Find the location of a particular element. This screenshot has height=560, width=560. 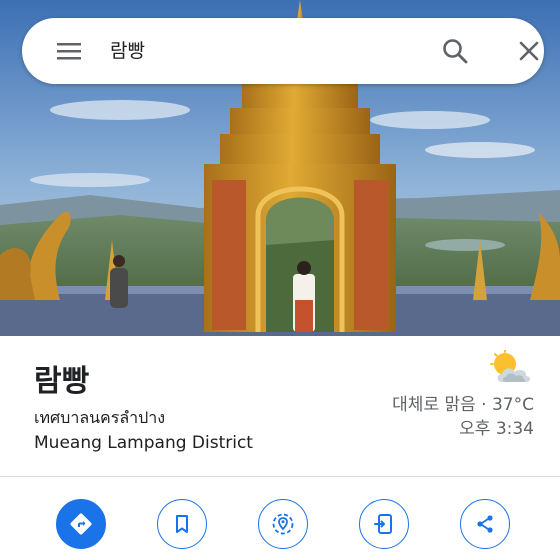

nearby-button is located at coordinates (283, 524).